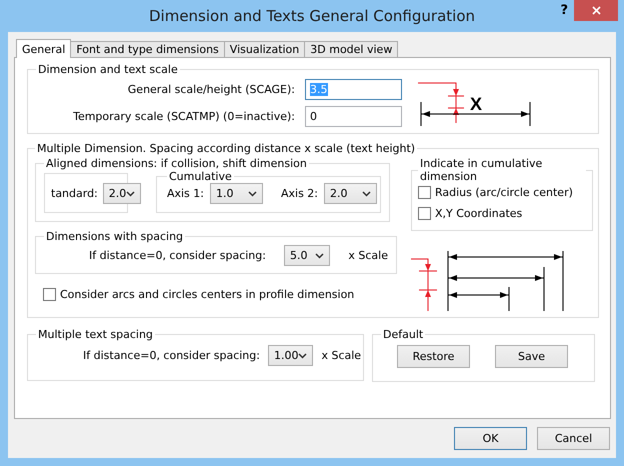  What do you see at coordinates (490, 438) in the screenshot?
I see `dialog-button: OK` at bounding box center [490, 438].